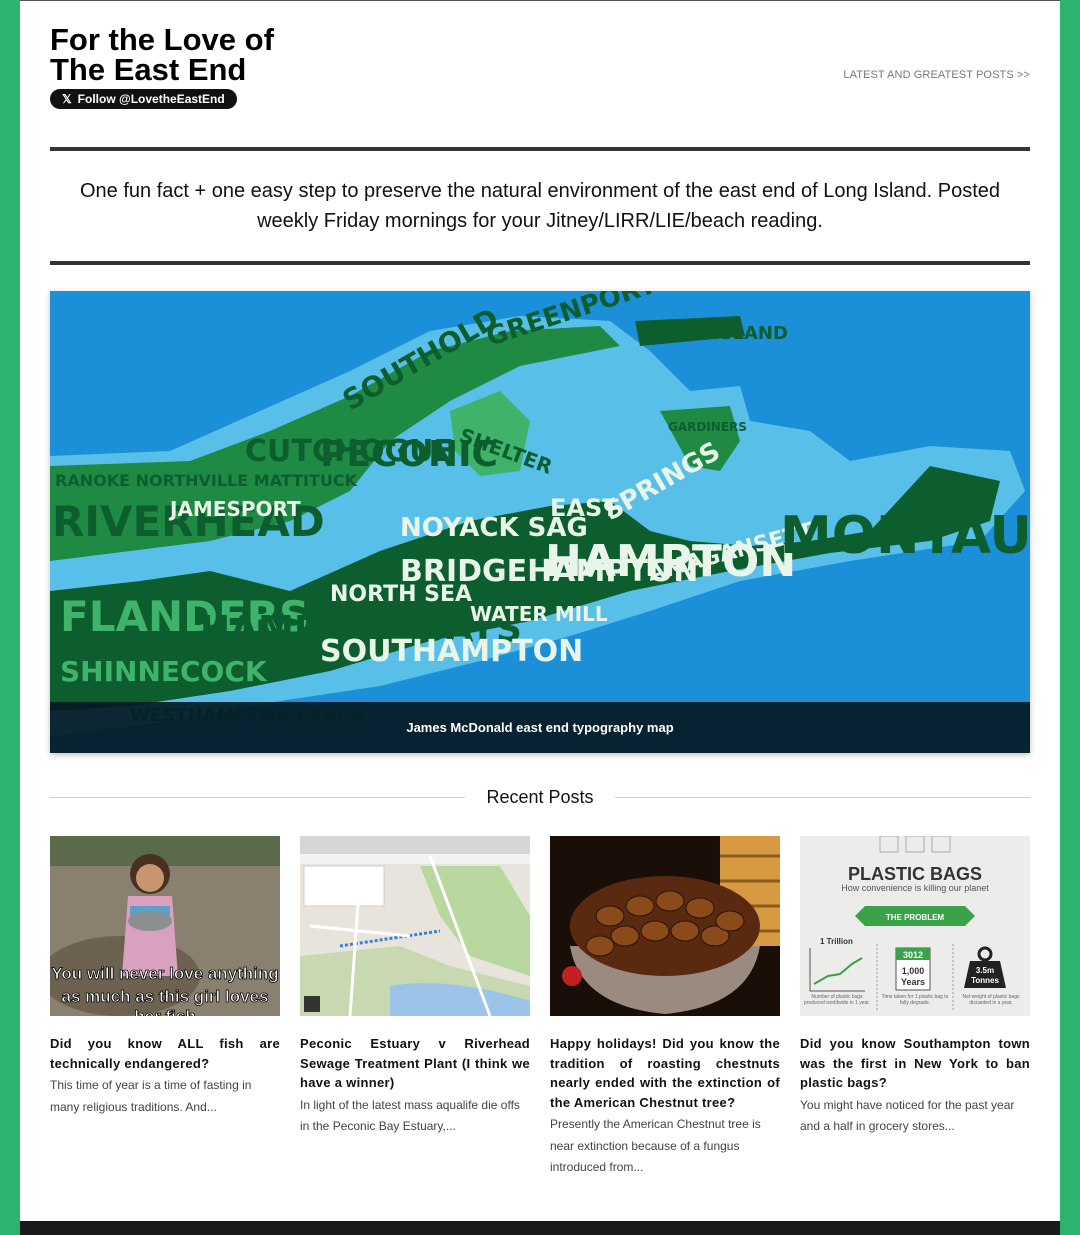 This screenshot has width=1080, height=1235. Describe the element at coordinates (985, 970) in the screenshot. I see `infographic-stat3-top: 3.5m` at that location.